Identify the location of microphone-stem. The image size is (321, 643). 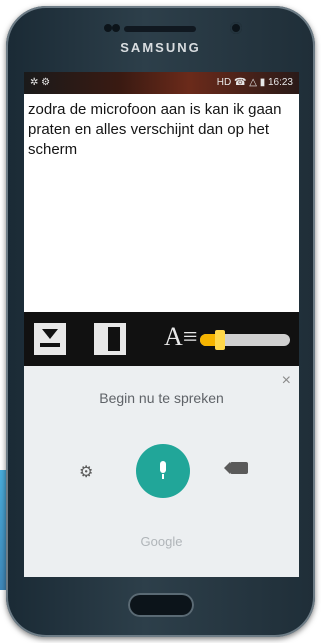
(163, 476).